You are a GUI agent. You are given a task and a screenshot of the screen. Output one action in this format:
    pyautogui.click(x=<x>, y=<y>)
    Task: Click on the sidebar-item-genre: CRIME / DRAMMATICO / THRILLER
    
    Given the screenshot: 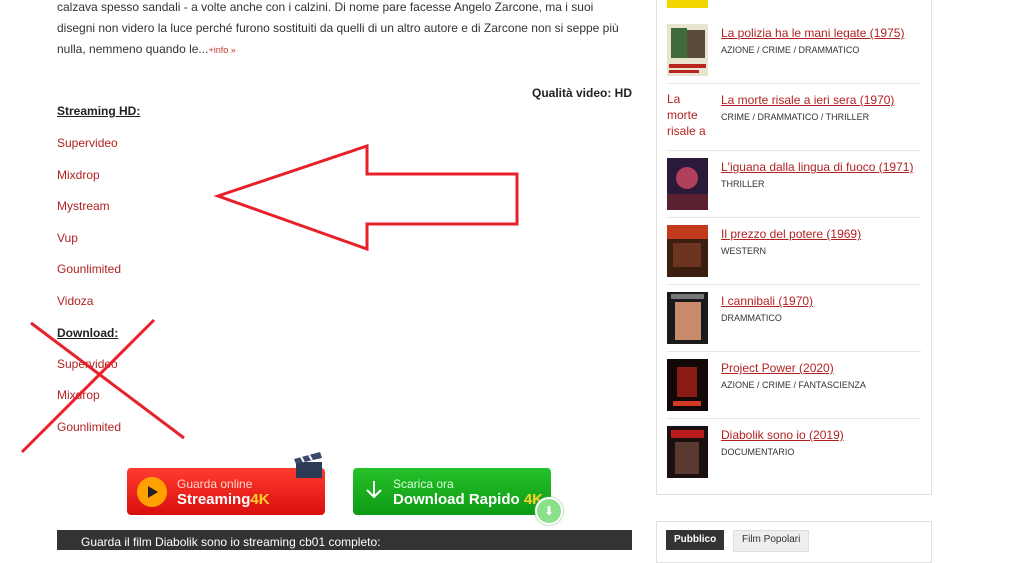 What is the action you would take?
    pyautogui.click(x=795, y=117)
    